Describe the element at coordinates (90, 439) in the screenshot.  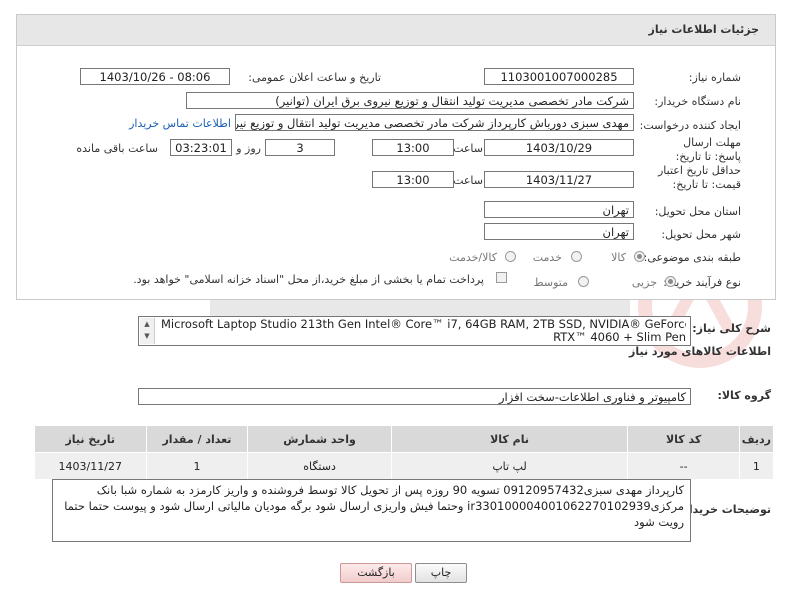
I see `col-date: تاریخ نیاز` at that location.